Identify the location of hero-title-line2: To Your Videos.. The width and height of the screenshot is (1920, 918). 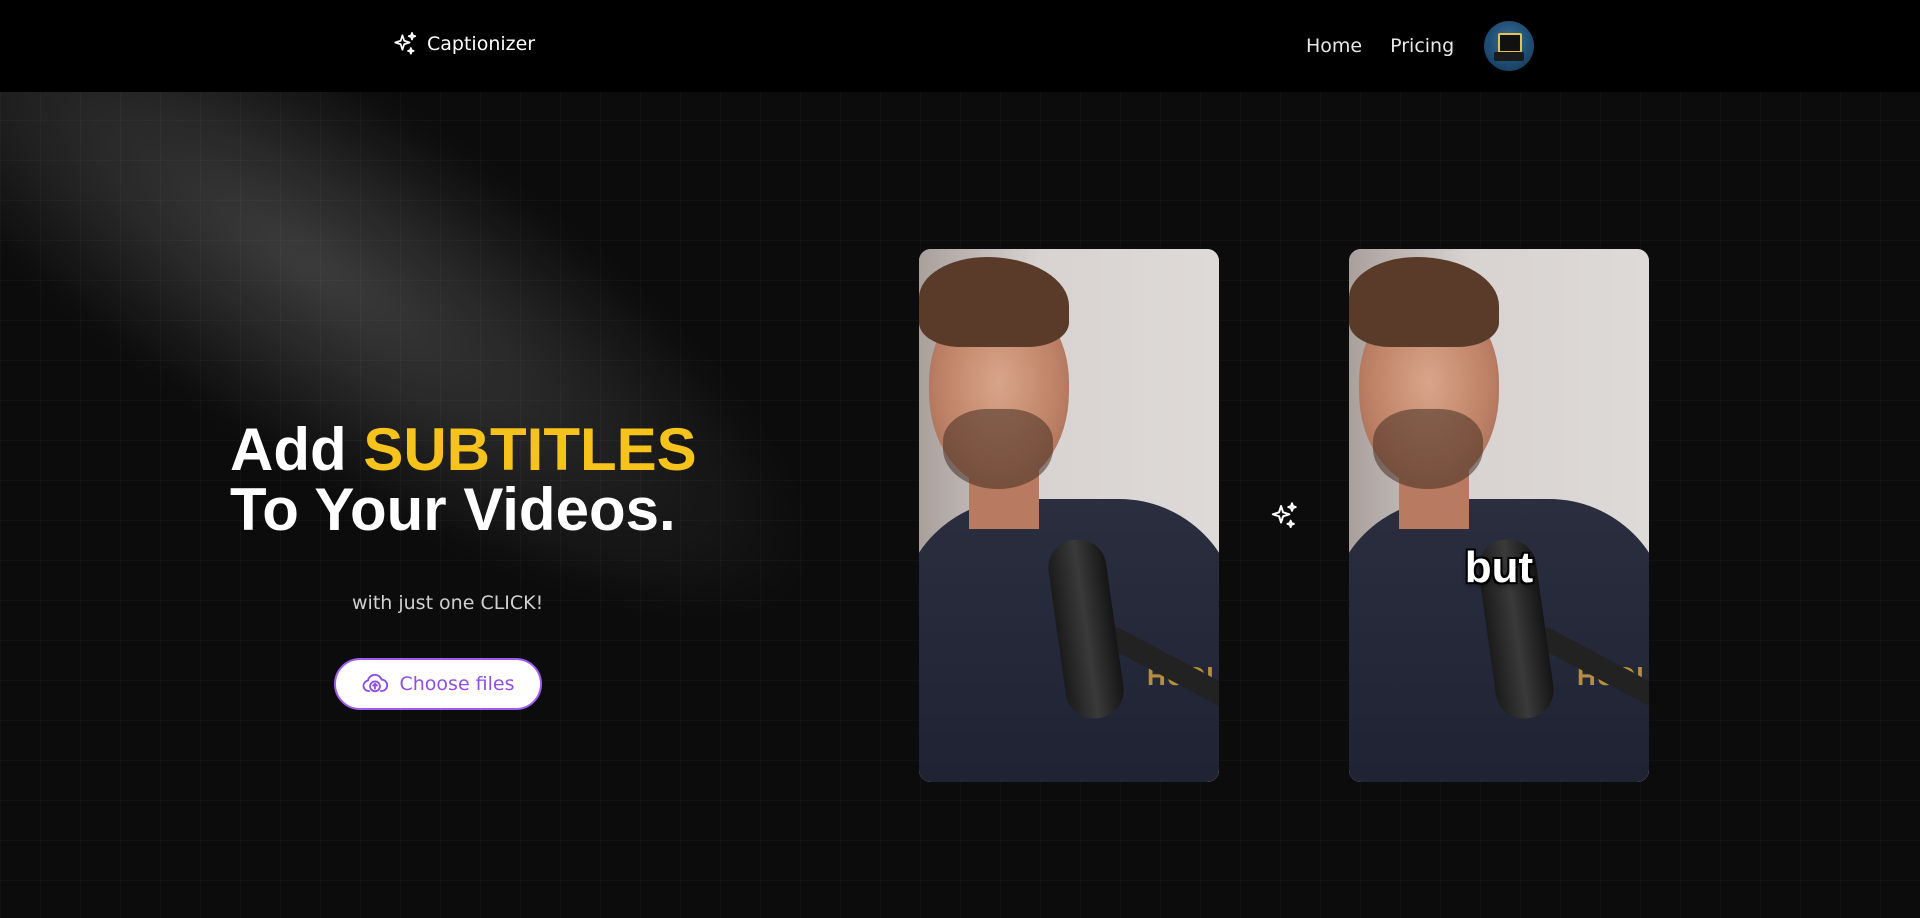
(453, 509).